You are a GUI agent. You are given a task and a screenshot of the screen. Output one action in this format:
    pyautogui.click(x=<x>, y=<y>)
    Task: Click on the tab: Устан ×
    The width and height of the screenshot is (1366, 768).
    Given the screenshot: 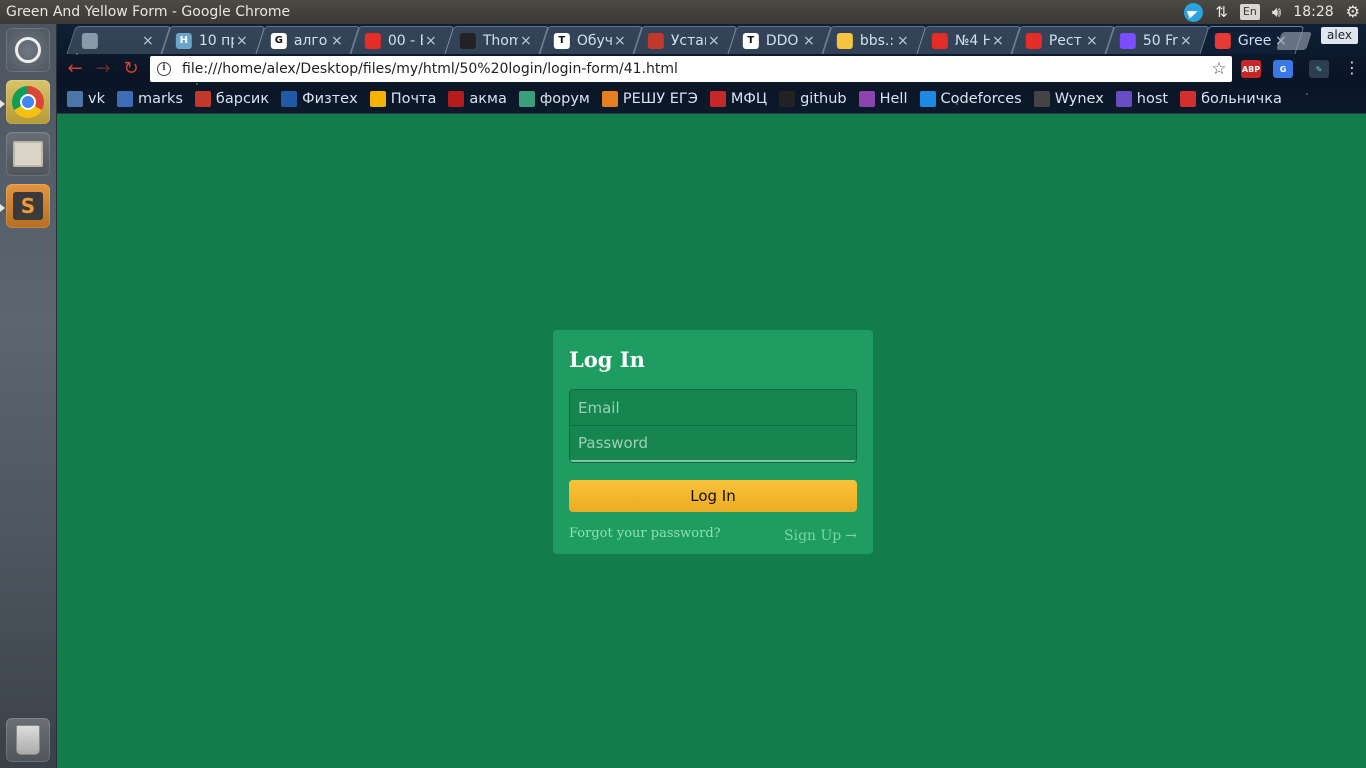 What is the action you would take?
    pyautogui.click(x=685, y=40)
    